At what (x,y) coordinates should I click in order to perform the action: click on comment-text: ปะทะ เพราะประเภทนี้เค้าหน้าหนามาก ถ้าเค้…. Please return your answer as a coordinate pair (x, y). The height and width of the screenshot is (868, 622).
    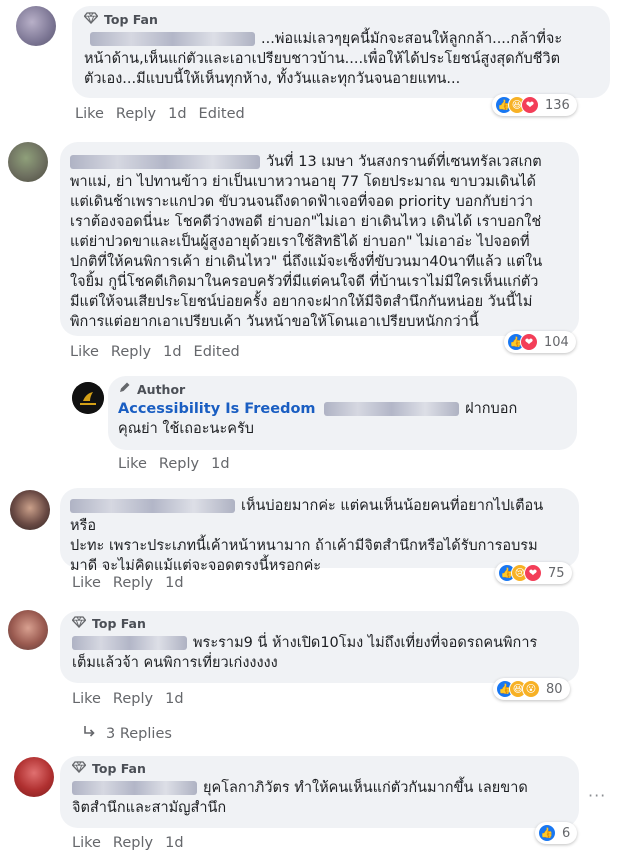
    Looking at the image, I should click on (304, 546).